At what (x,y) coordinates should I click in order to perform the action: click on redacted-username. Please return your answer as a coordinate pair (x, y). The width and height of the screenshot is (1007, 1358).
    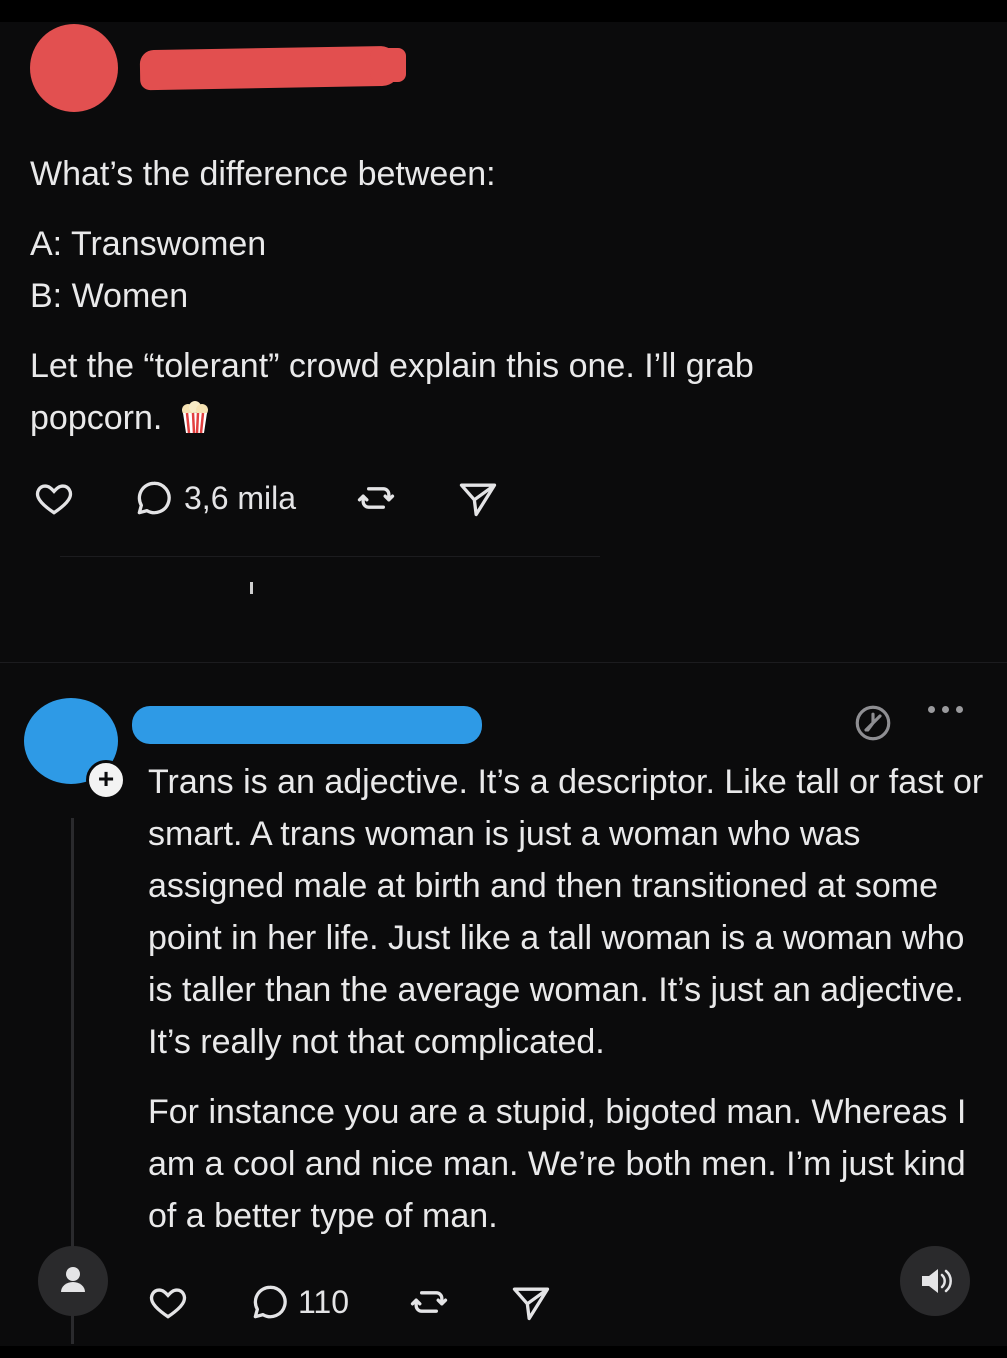
    Looking at the image, I should click on (270, 68).